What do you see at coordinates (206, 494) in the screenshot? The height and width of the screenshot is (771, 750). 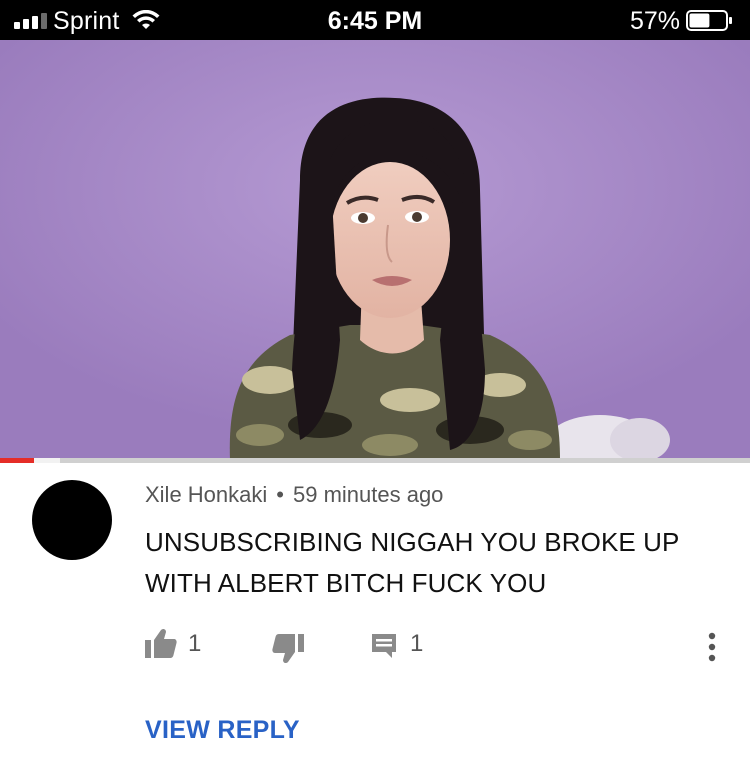 I see `comment-author: Xile Honkaki` at bounding box center [206, 494].